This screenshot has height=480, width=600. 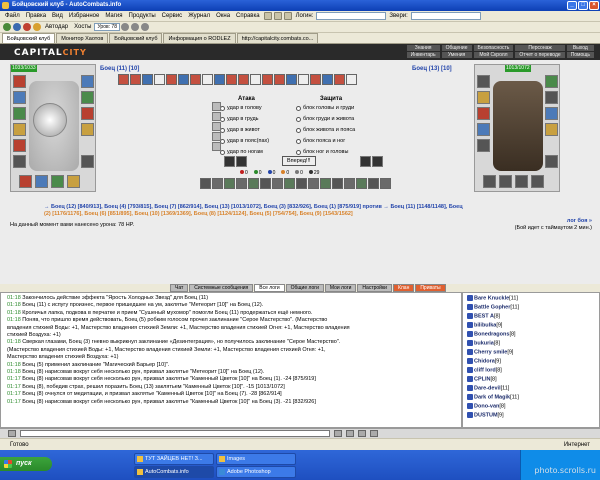 I want to click on user-entry: Battle Gopher[11], so click(x=493, y=307).